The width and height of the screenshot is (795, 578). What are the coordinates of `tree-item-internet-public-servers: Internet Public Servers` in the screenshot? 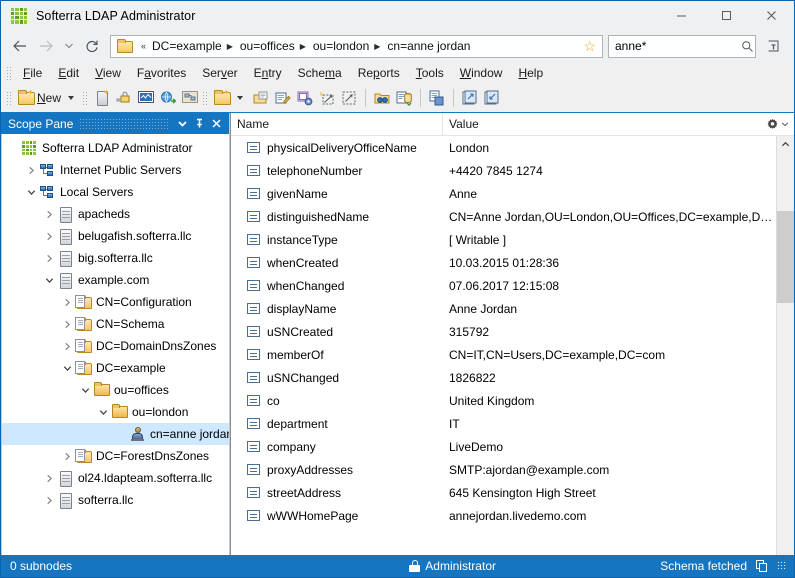 It's located at (115, 170).